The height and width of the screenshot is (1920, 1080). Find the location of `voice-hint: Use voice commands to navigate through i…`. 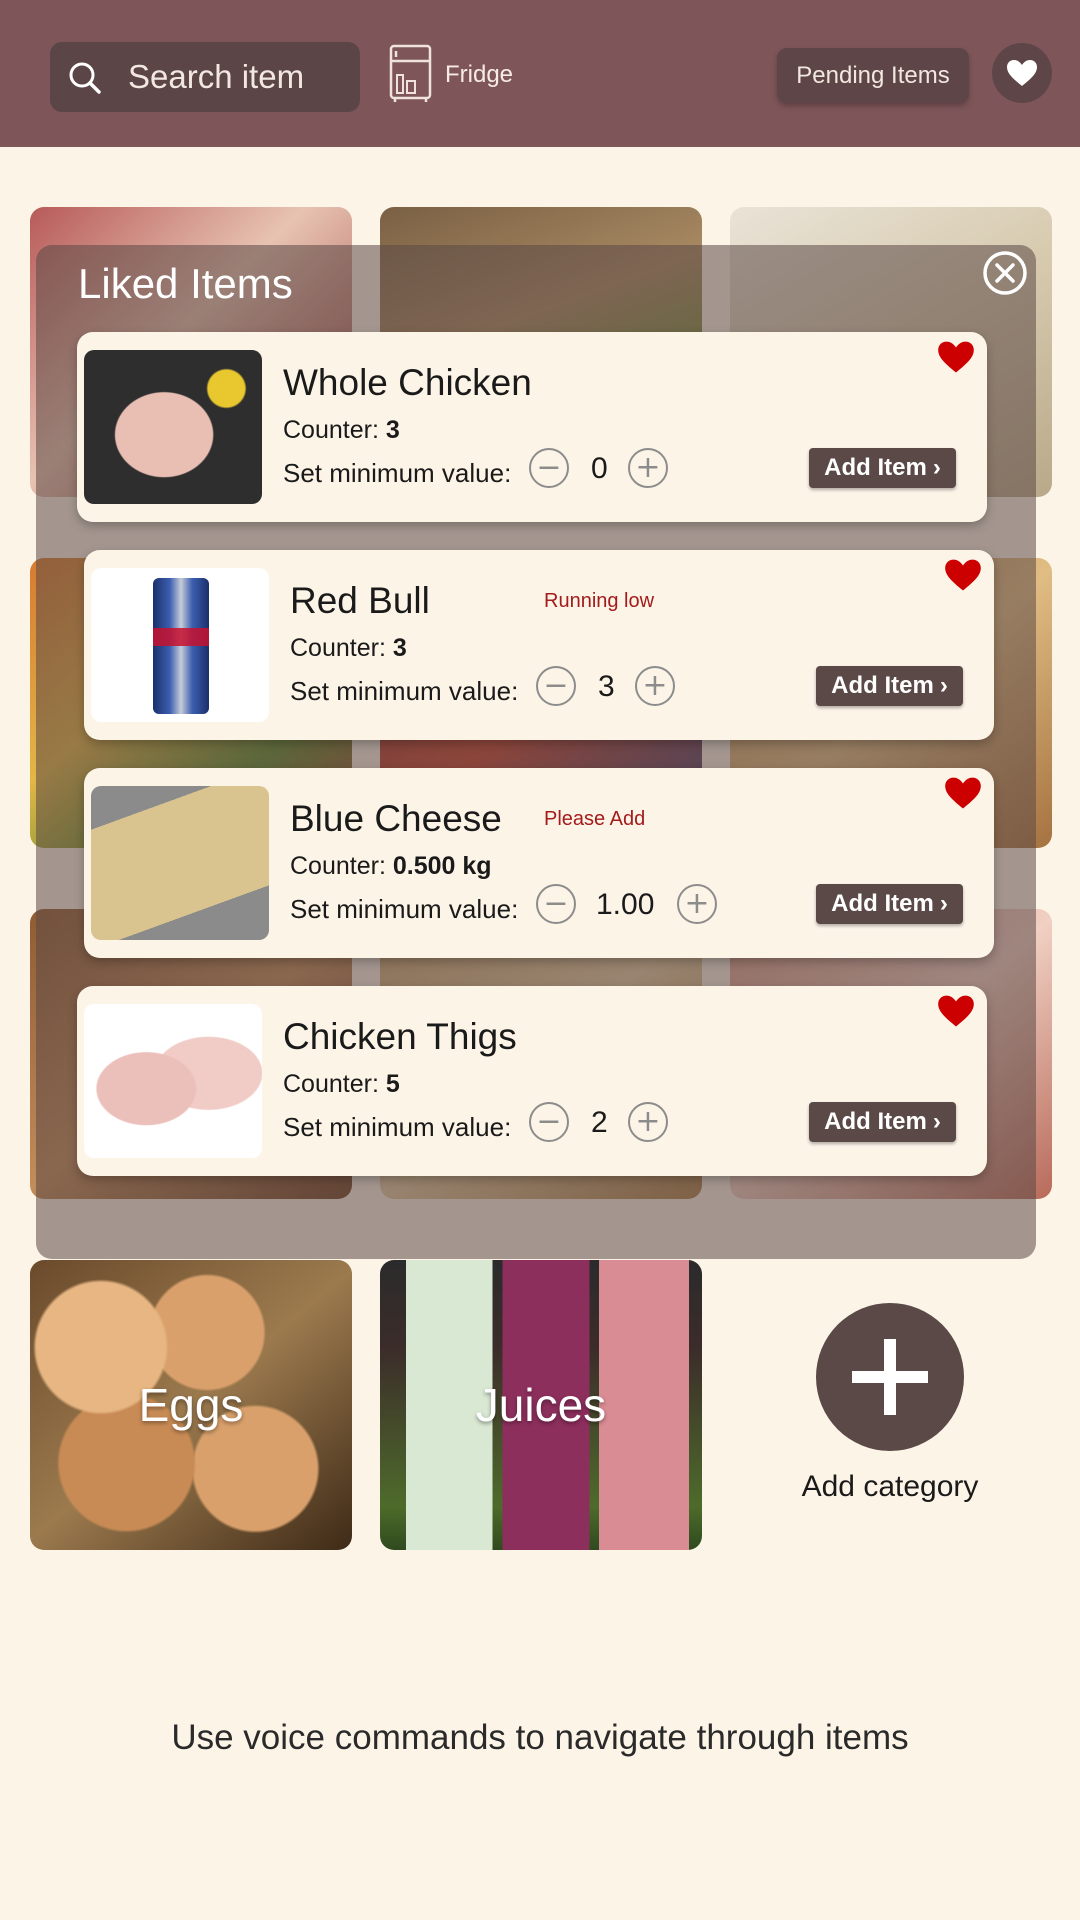

voice-hint: Use voice commands to navigate through i… is located at coordinates (540, 1737).